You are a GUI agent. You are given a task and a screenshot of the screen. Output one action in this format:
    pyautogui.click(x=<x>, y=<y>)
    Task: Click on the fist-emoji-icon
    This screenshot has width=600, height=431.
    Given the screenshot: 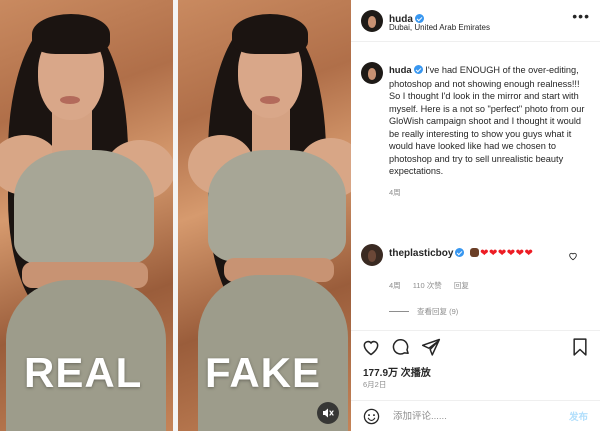 What is the action you would take?
    pyautogui.click(x=475, y=252)
    